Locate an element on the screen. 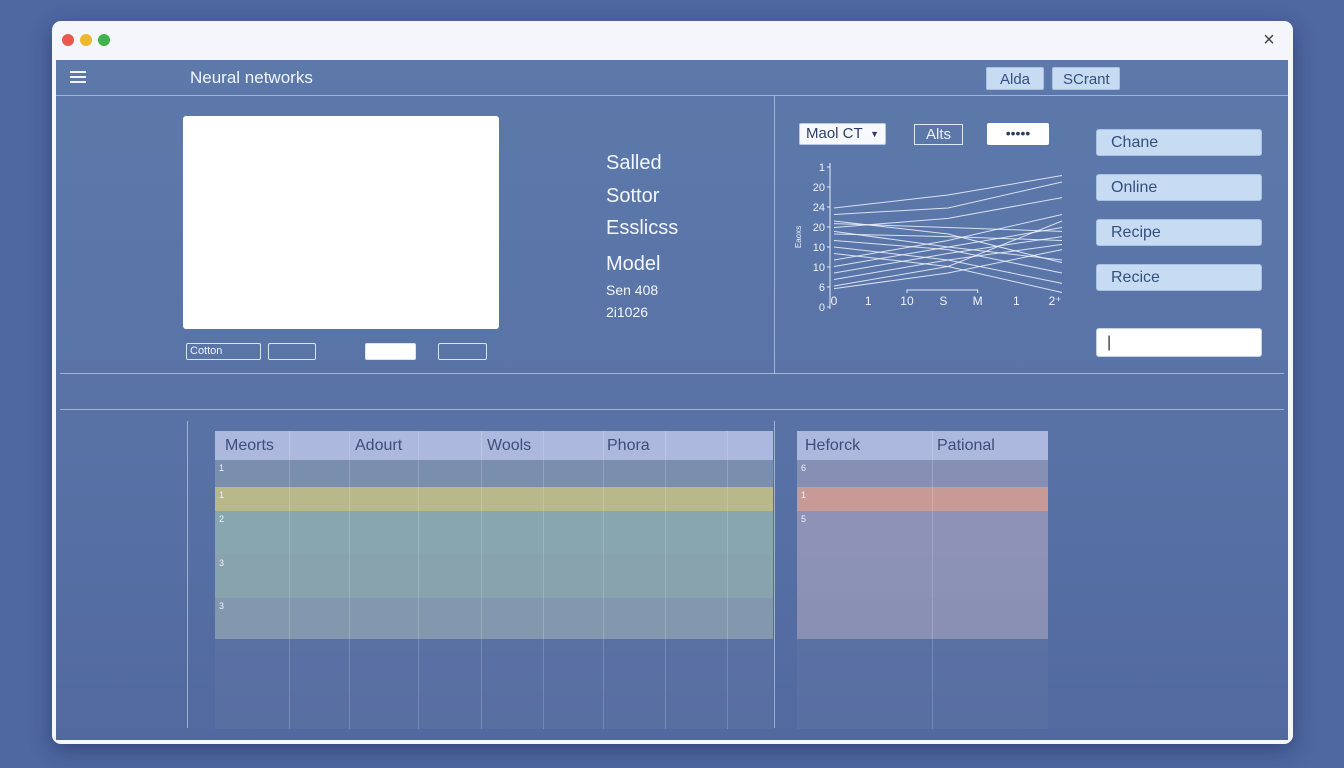 The height and width of the screenshot is (768, 1344). table-left-border is located at coordinates (187, 574).